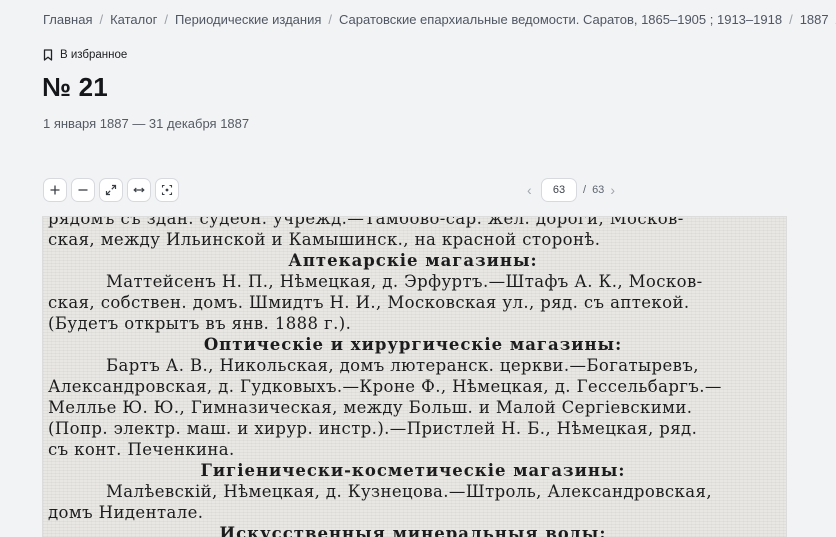  Describe the element at coordinates (75, 87) in the screenshot. I see `page-title: № 21` at that location.